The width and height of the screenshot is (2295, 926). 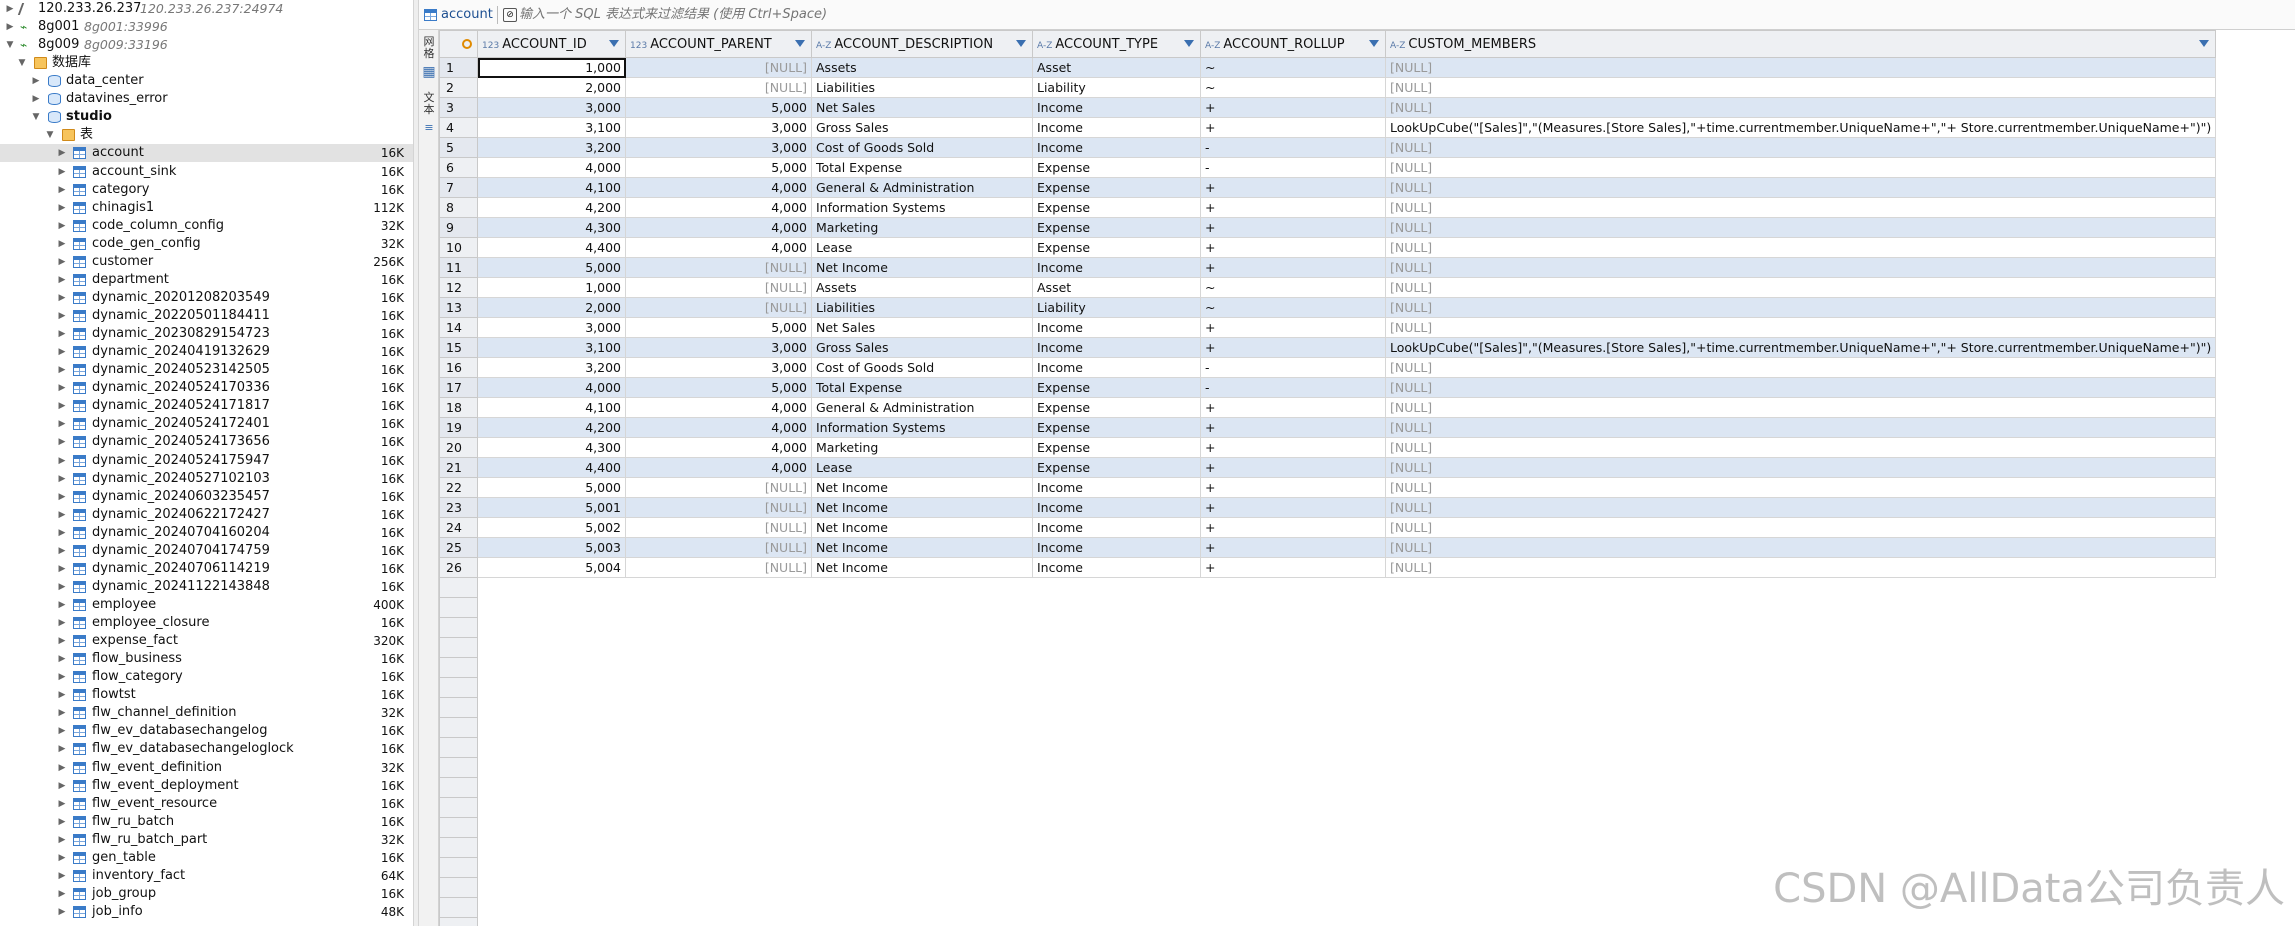 What do you see at coordinates (206, 623) in the screenshot?
I see `table-node: ▶ employee_closure 16K` at bounding box center [206, 623].